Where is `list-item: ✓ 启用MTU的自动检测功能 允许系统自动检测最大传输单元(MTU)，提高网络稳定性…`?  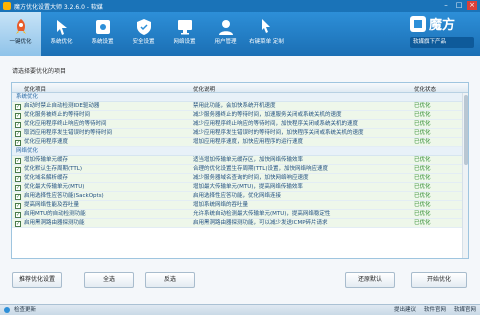 list-item: ✓ 启用MTU的自动检测功能 允许系统自动检测最大传输单元(MTU)，提高网络稳定性… is located at coordinates (240, 214).